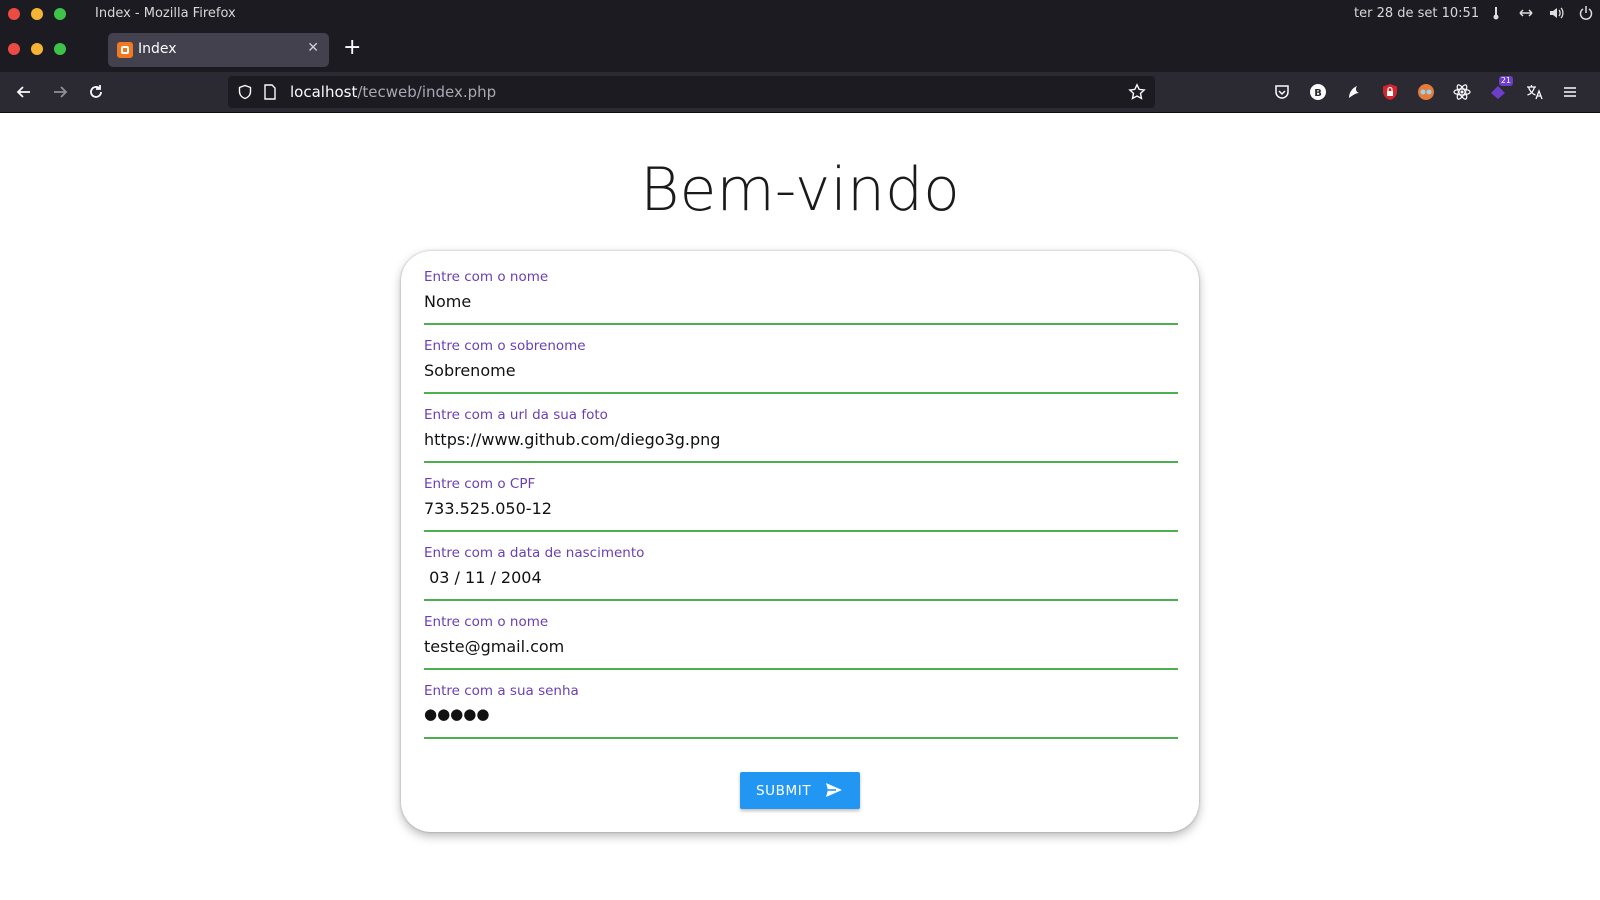  I want to click on cpf-input: 733.525.050-12, so click(488, 508).